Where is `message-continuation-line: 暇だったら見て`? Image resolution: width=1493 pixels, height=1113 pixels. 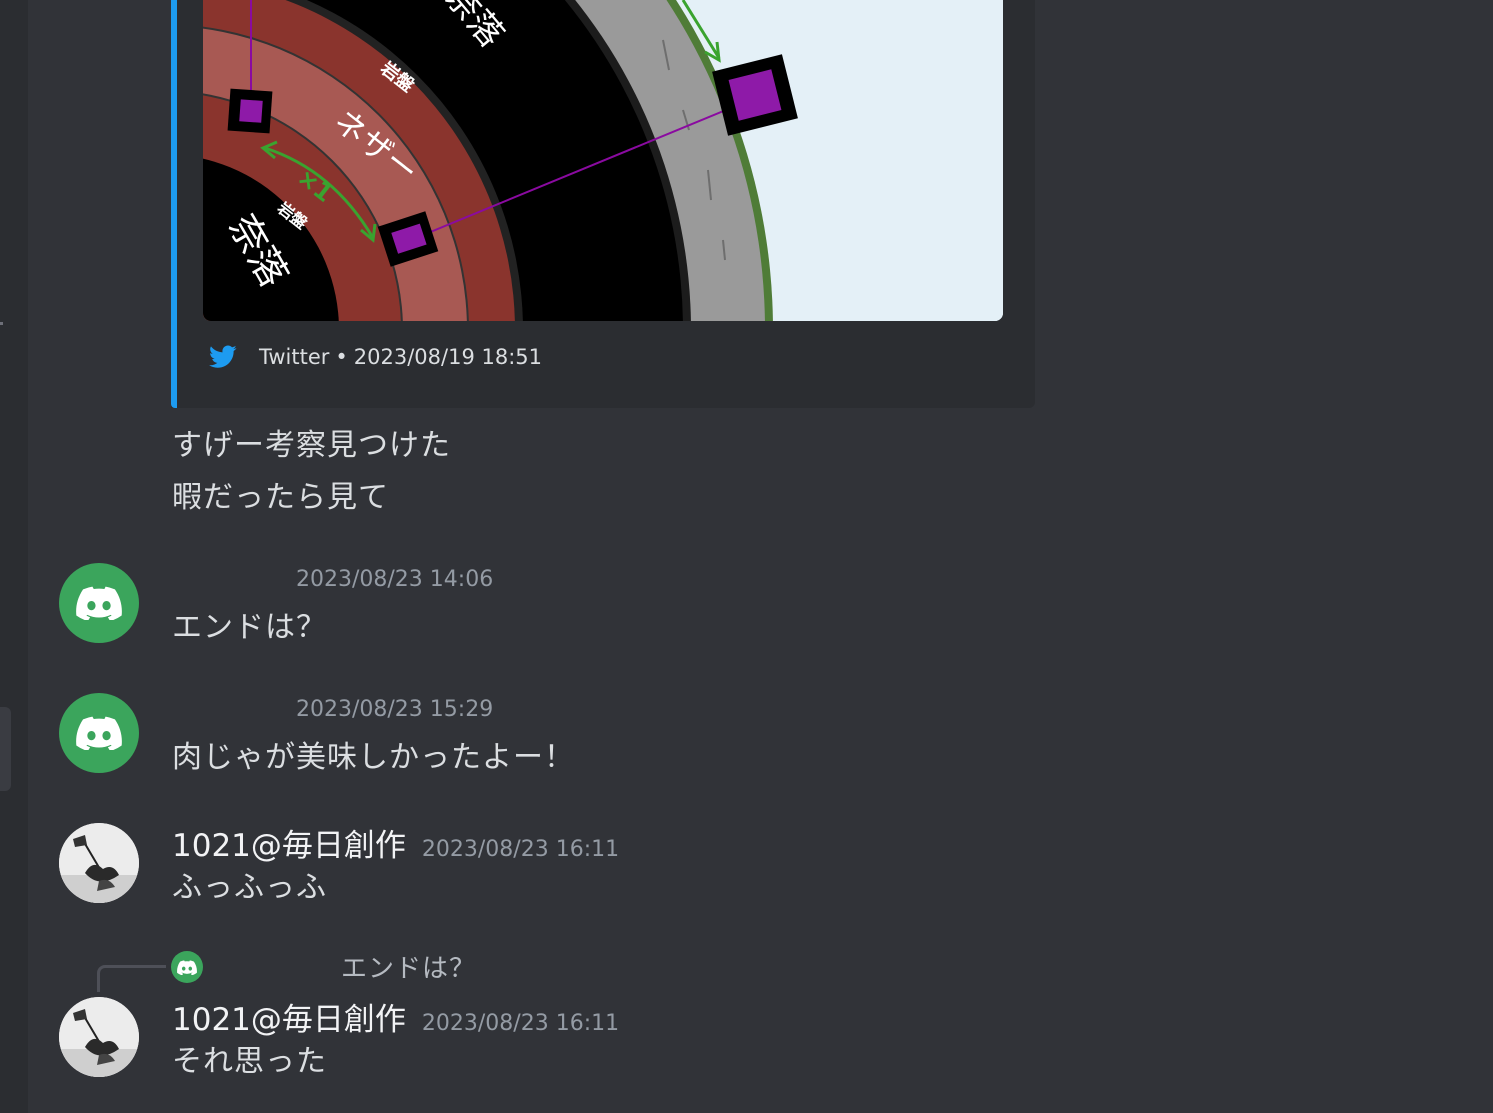
message-continuation-line: 暇だったら見て is located at coordinates (280, 497).